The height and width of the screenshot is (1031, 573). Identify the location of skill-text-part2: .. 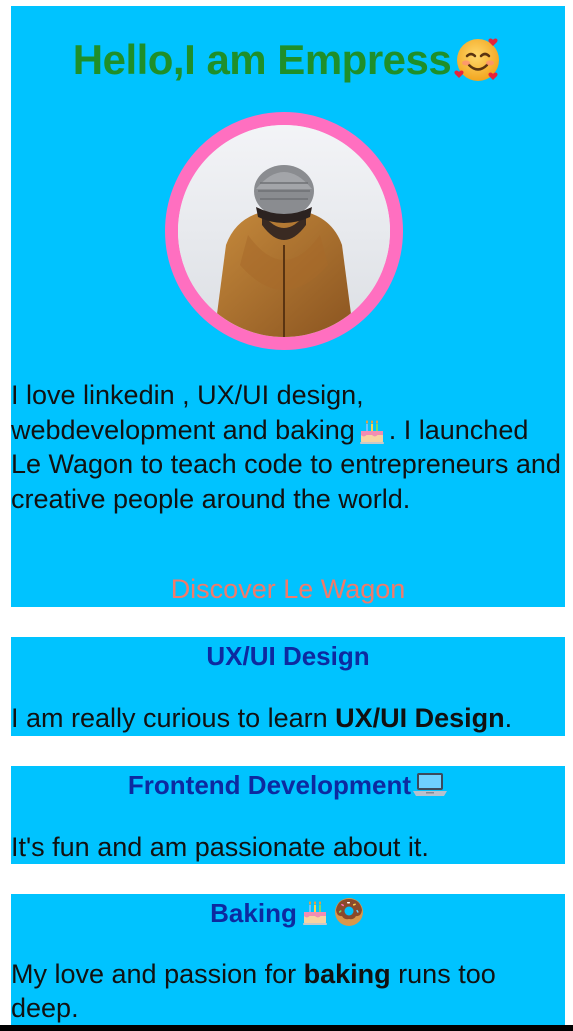
(508, 718).